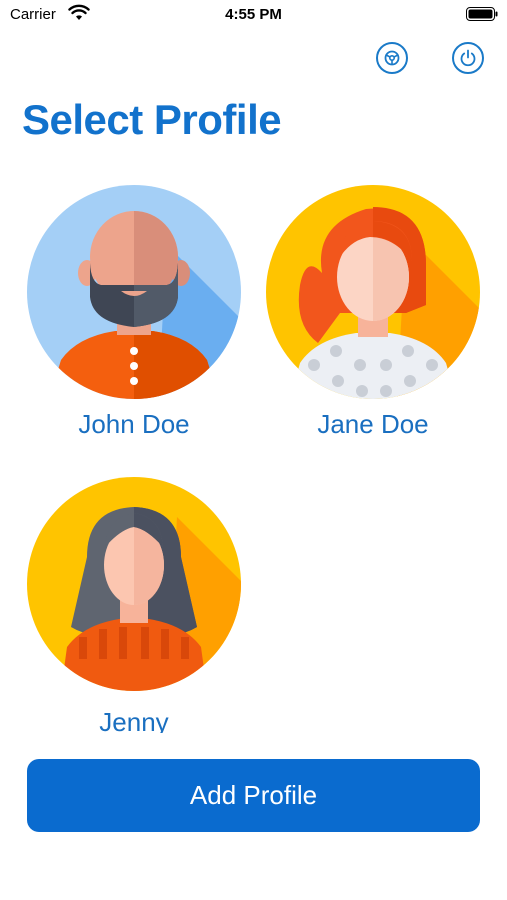 The image size is (507, 900). What do you see at coordinates (373, 424) in the screenshot?
I see `profile-name: Jane Doe` at bounding box center [373, 424].